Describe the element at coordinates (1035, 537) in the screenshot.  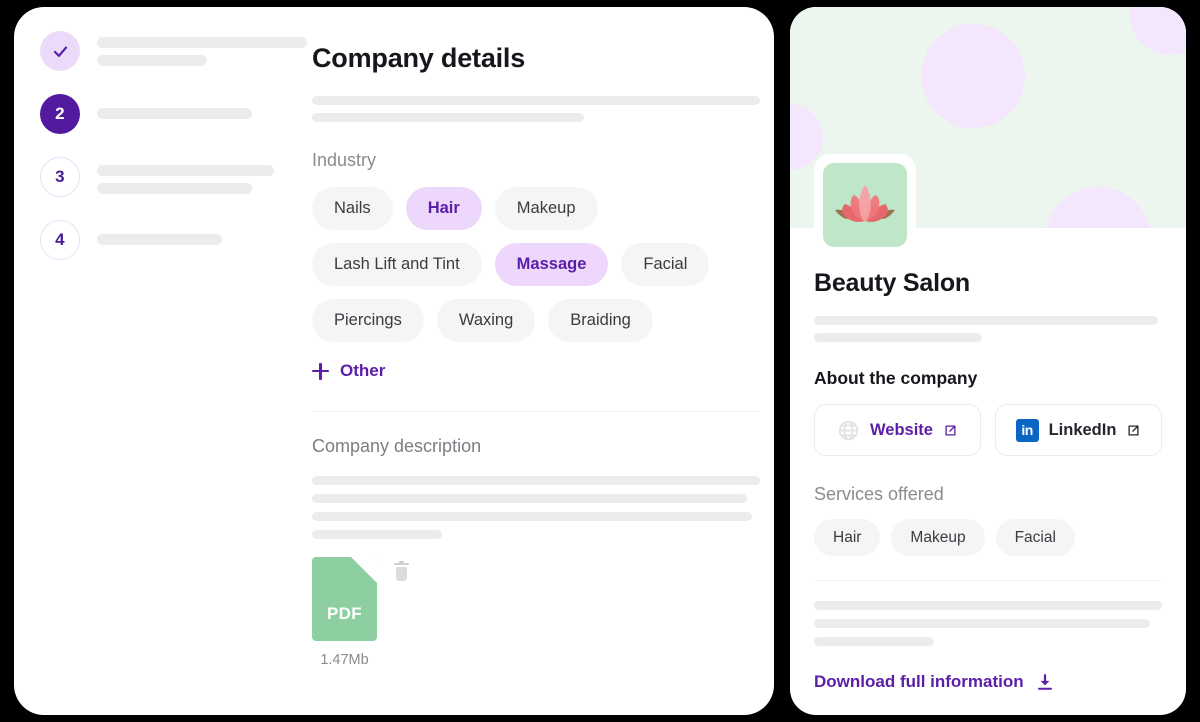
I see `service-chip-facial: Facial` at that location.